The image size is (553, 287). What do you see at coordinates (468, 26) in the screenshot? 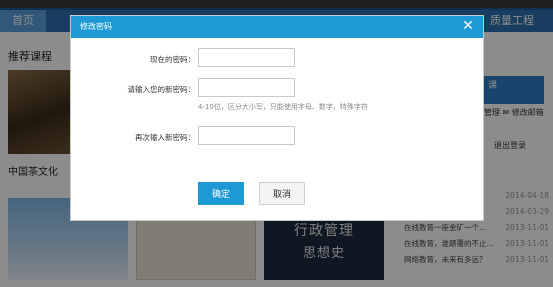
I see `close-icon: ✕` at bounding box center [468, 26].